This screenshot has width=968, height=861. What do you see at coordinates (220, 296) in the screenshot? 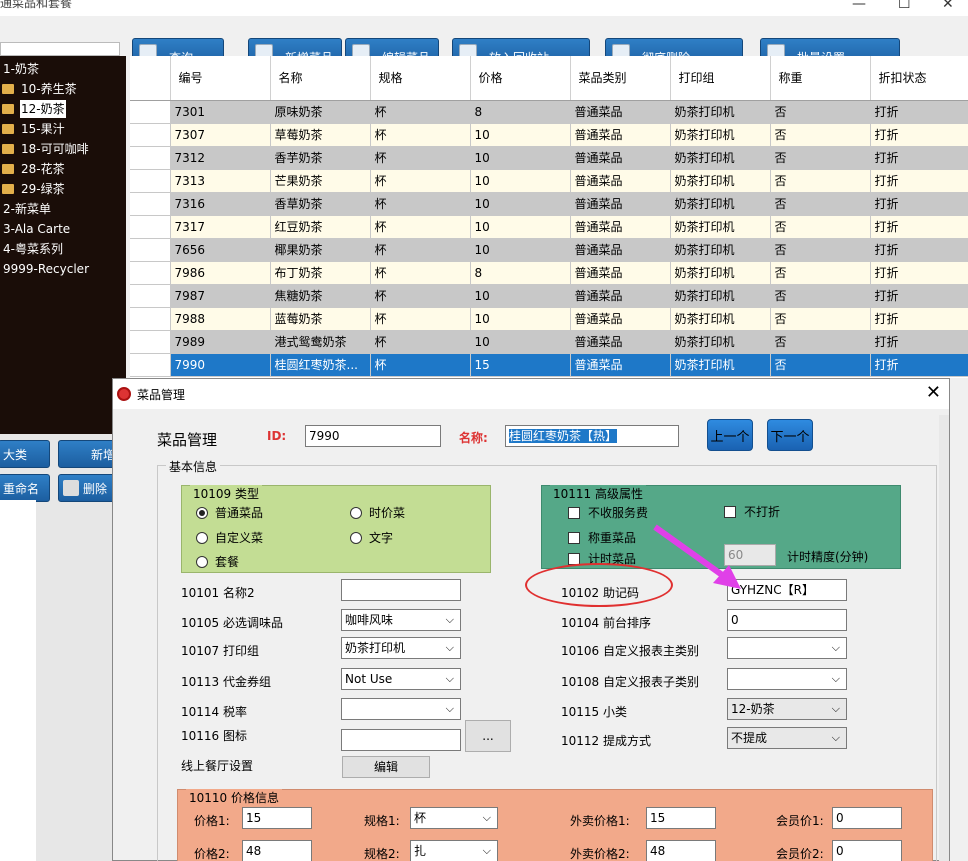
I see `table-cell: 7987` at bounding box center [220, 296].